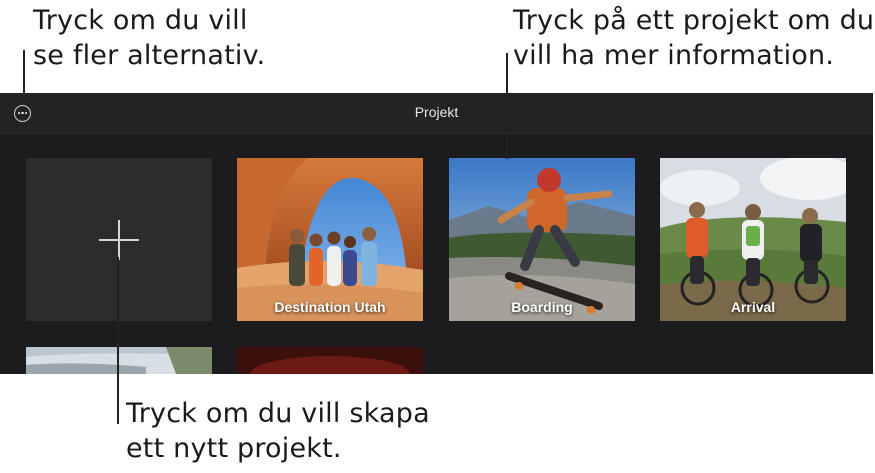 This screenshot has width=875, height=473. What do you see at coordinates (694, 20) in the screenshot?
I see `callout-line: Tryck på ett projekt om du` at bounding box center [694, 20].